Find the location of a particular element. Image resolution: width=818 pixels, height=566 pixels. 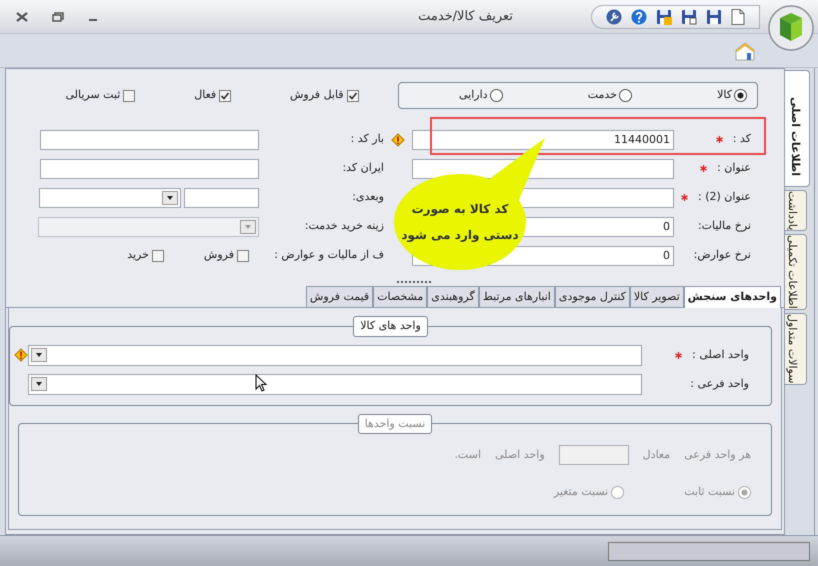

tab: واحدهای سنجش is located at coordinates (732, 297).